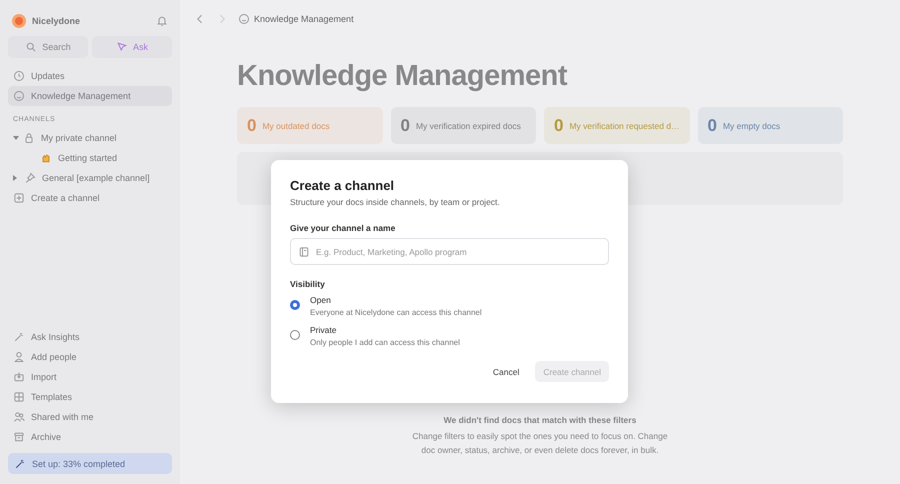  What do you see at coordinates (396, 313) in the screenshot?
I see `option-description: Everyone at Nicelydone can access this channel` at bounding box center [396, 313].